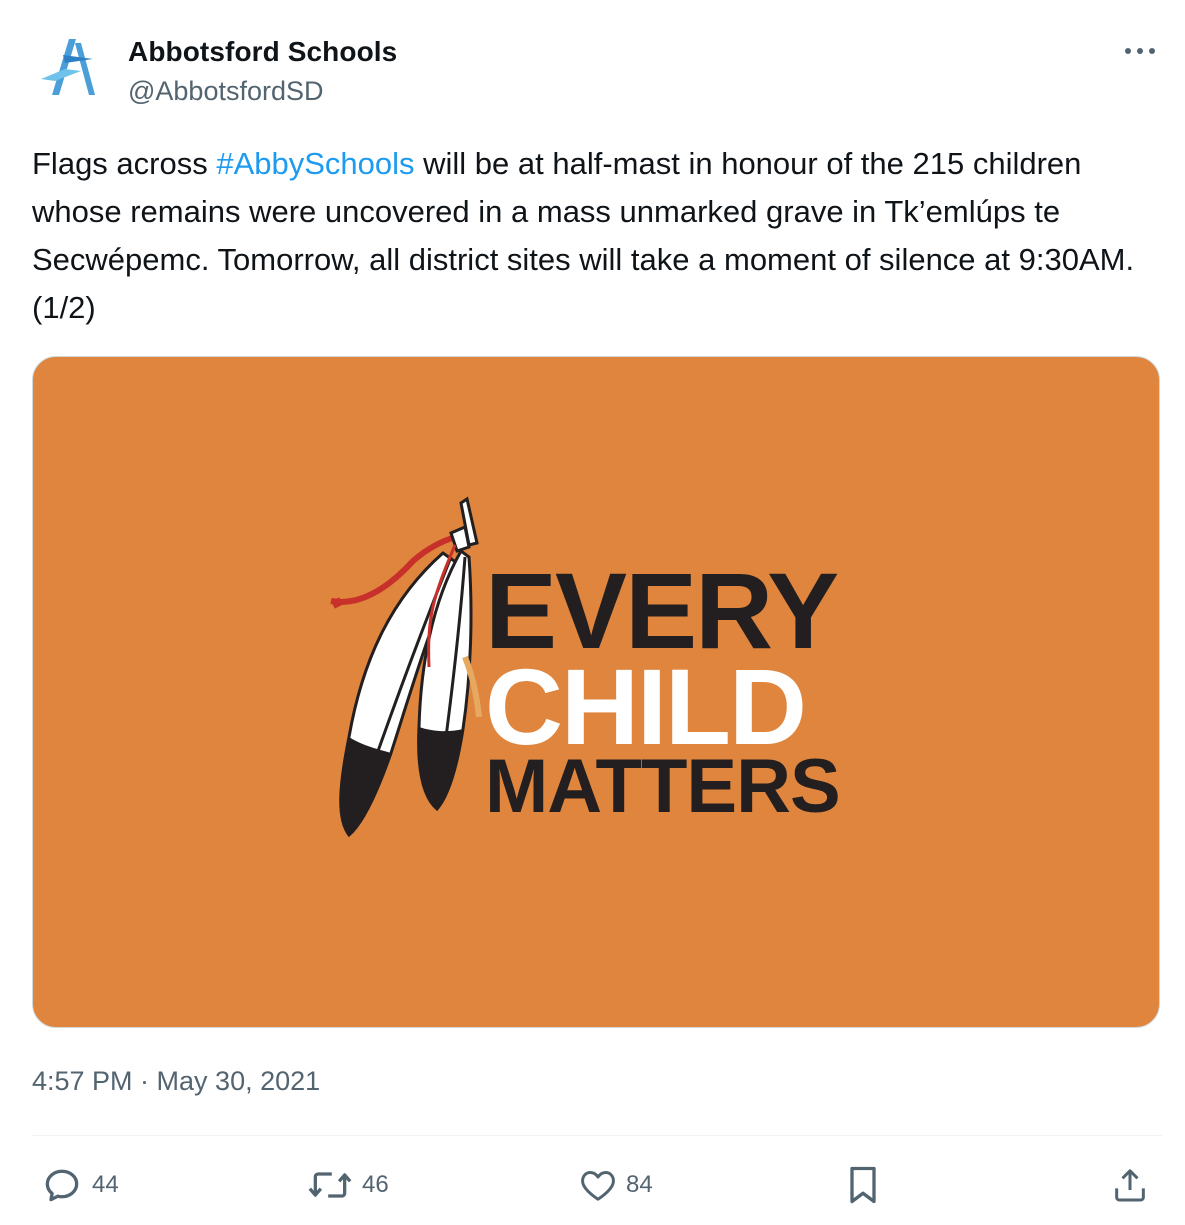 The width and height of the screenshot is (1185, 1225). I want to click on hashtag-link: #AbbySchools, so click(315, 163).